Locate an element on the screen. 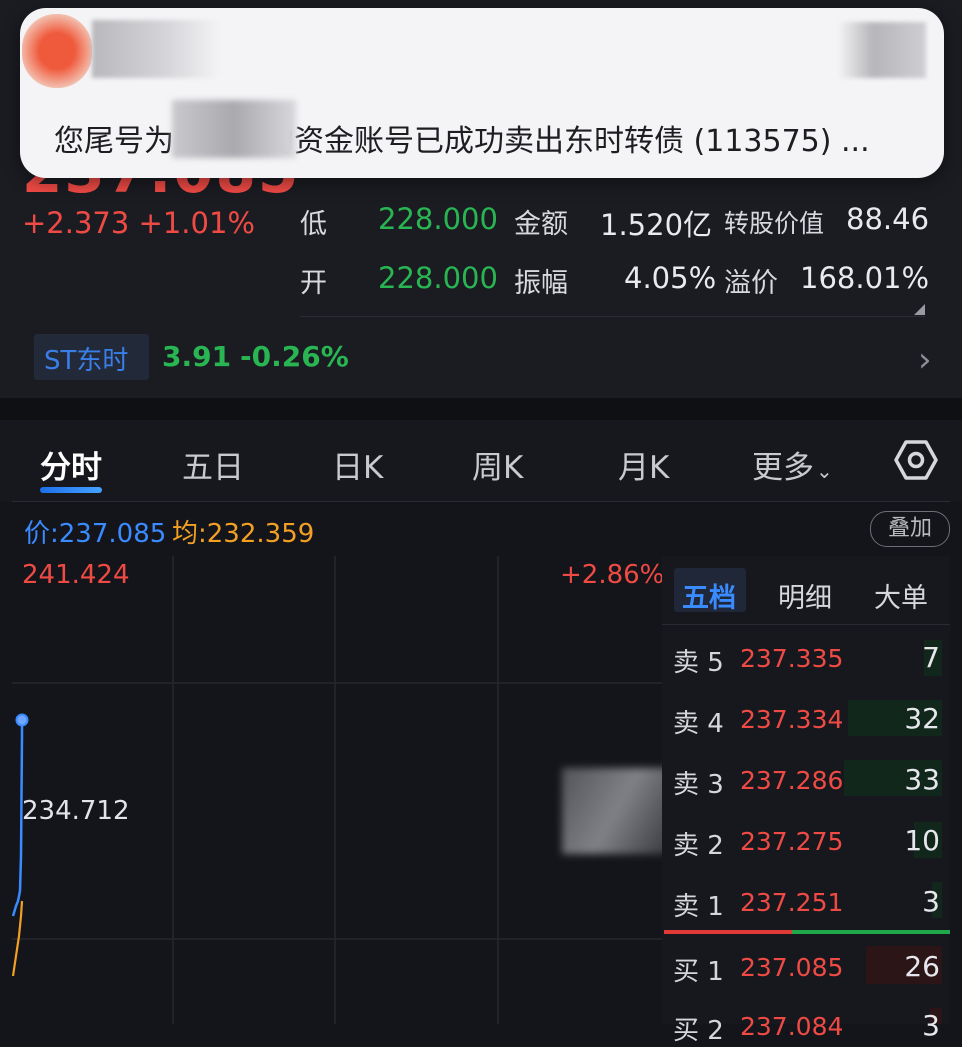 The width and height of the screenshot is (962, 1047). tab-daily-k: 日K is located at coordinates (357, 464).